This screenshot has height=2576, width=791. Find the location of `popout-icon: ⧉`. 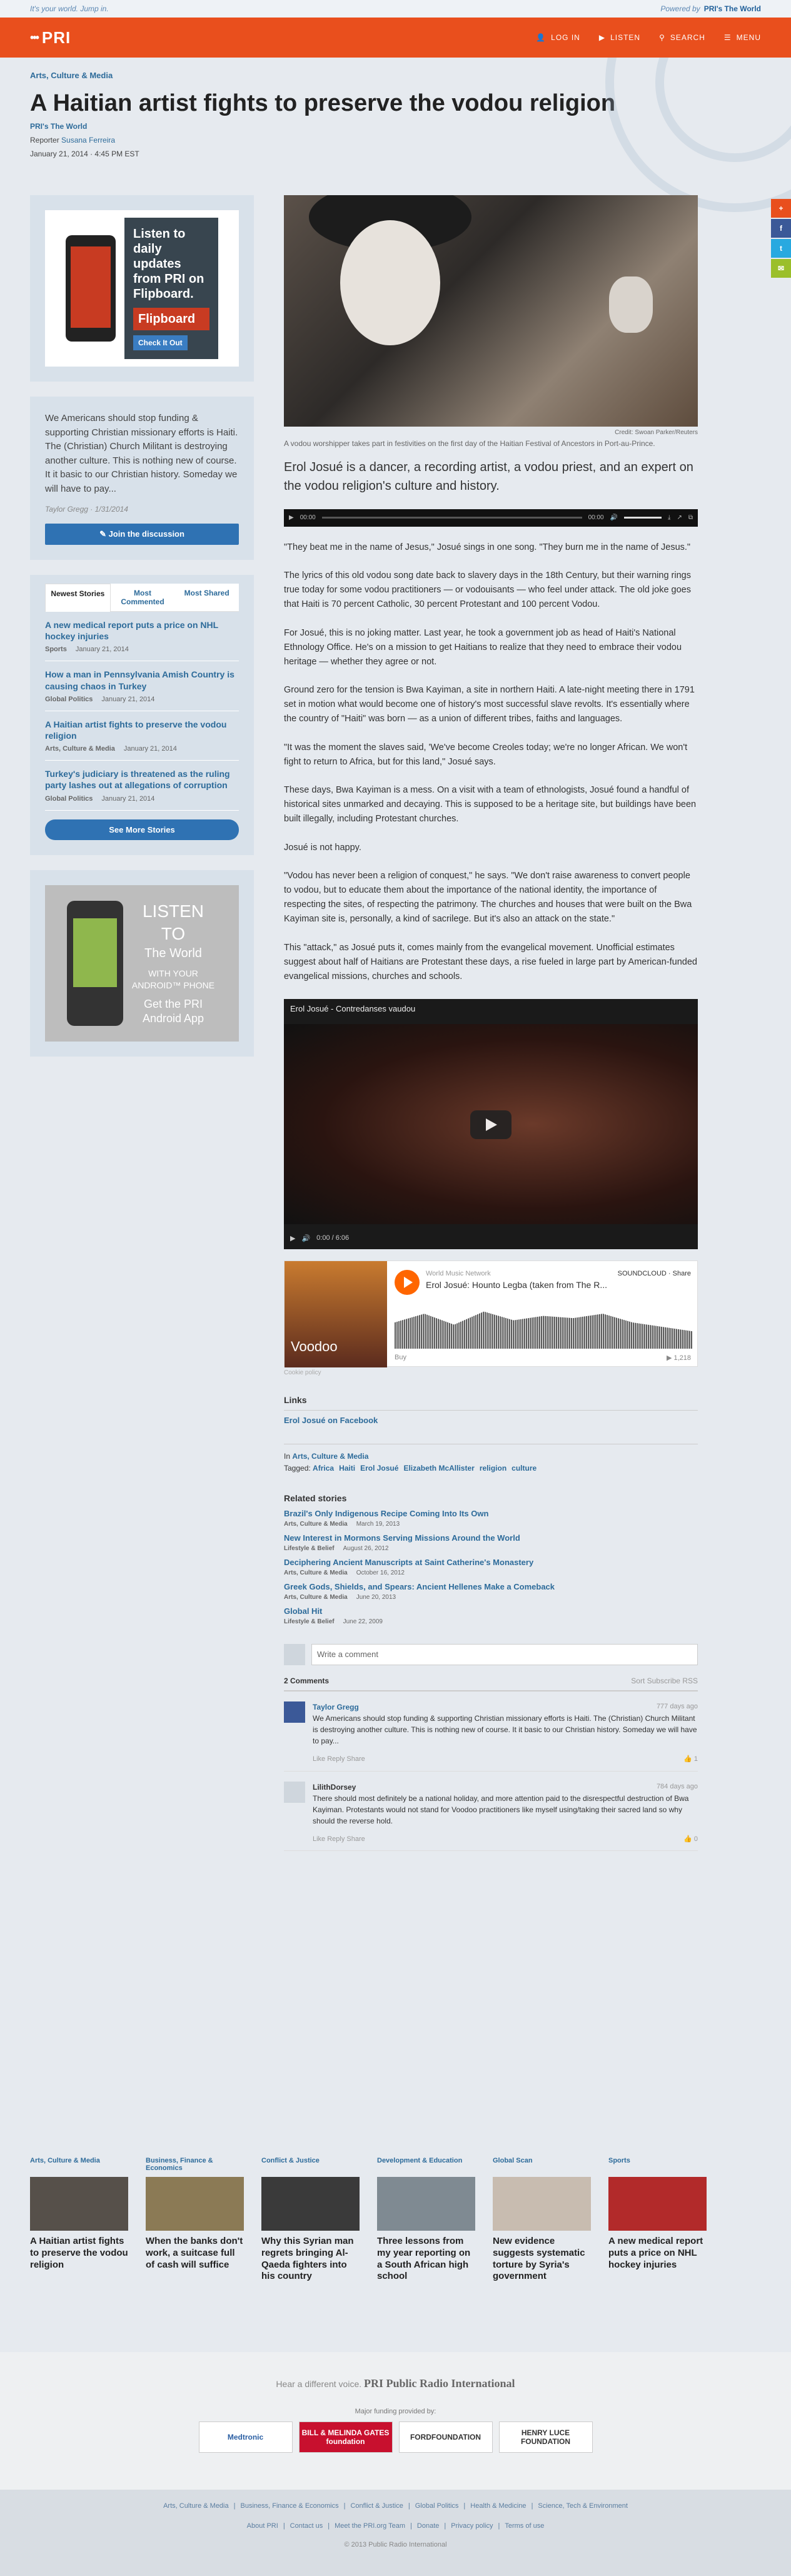

popout-icon: ⧉ is located at coordinates (690, 517).